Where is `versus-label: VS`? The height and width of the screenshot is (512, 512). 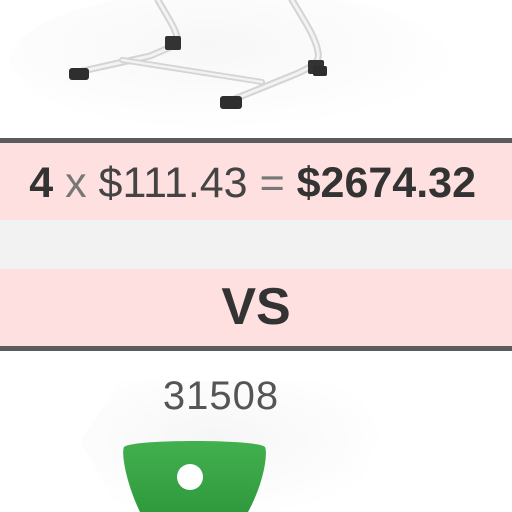 versus-label: VS is located at coordinates (256, 307).